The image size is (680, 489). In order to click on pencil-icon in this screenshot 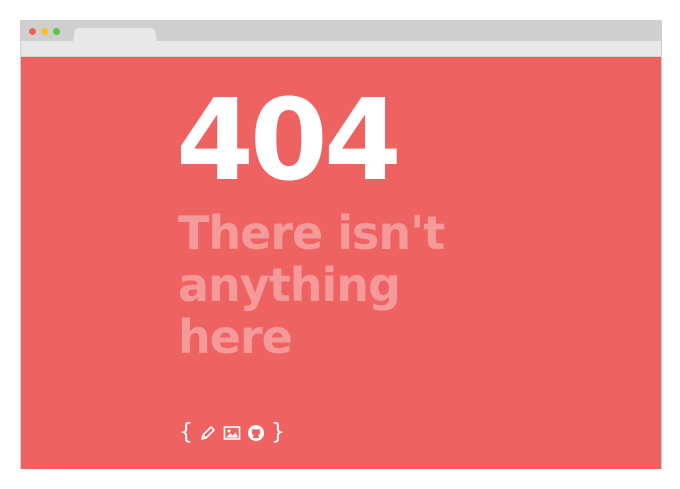, I will do `click(208, 433)`.